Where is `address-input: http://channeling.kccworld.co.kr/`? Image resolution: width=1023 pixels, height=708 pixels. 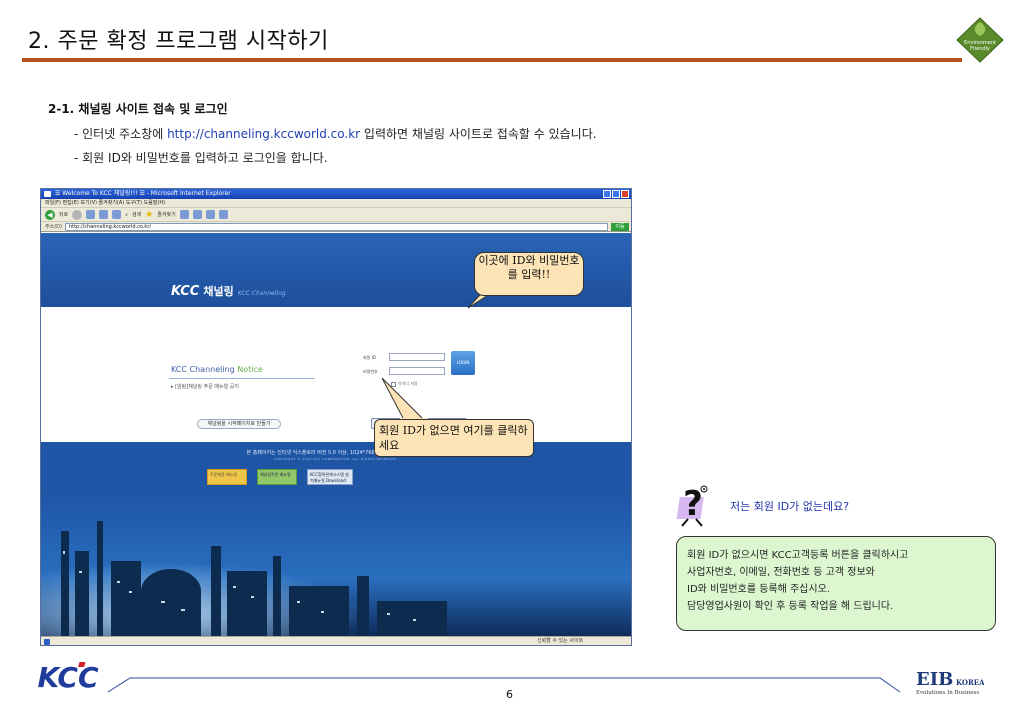
address-input: http://channeling.kccworld.co.kr/ is located at coordinates (336, 226).